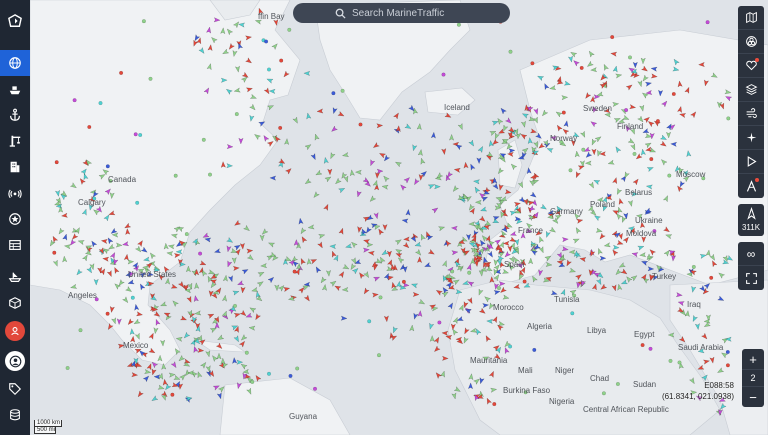 The height and width of the screenshot is (435, 768). I want to click on anchor-icon, so click(15, 115).